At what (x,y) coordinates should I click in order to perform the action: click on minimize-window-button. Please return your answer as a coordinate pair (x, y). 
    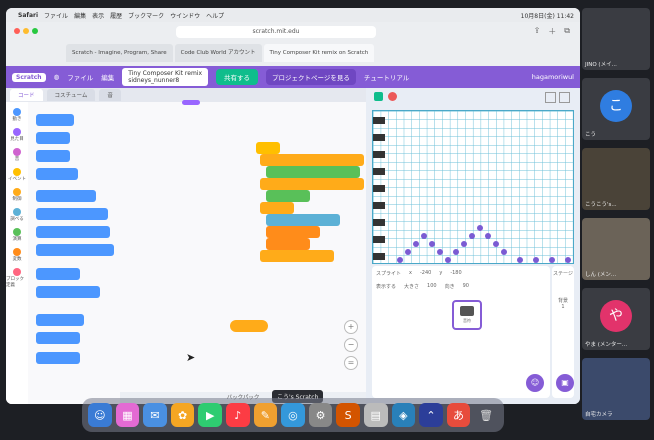
    Looking at the image, I should click on (26, 31).